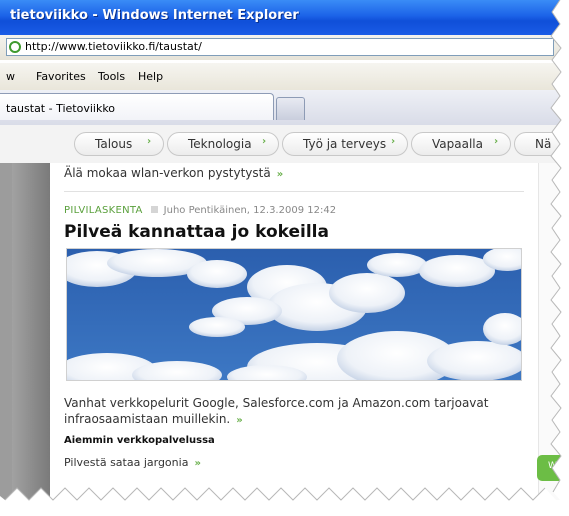 This screenshot has width=569, height=516. I want to click on divider, so click(294, 191).